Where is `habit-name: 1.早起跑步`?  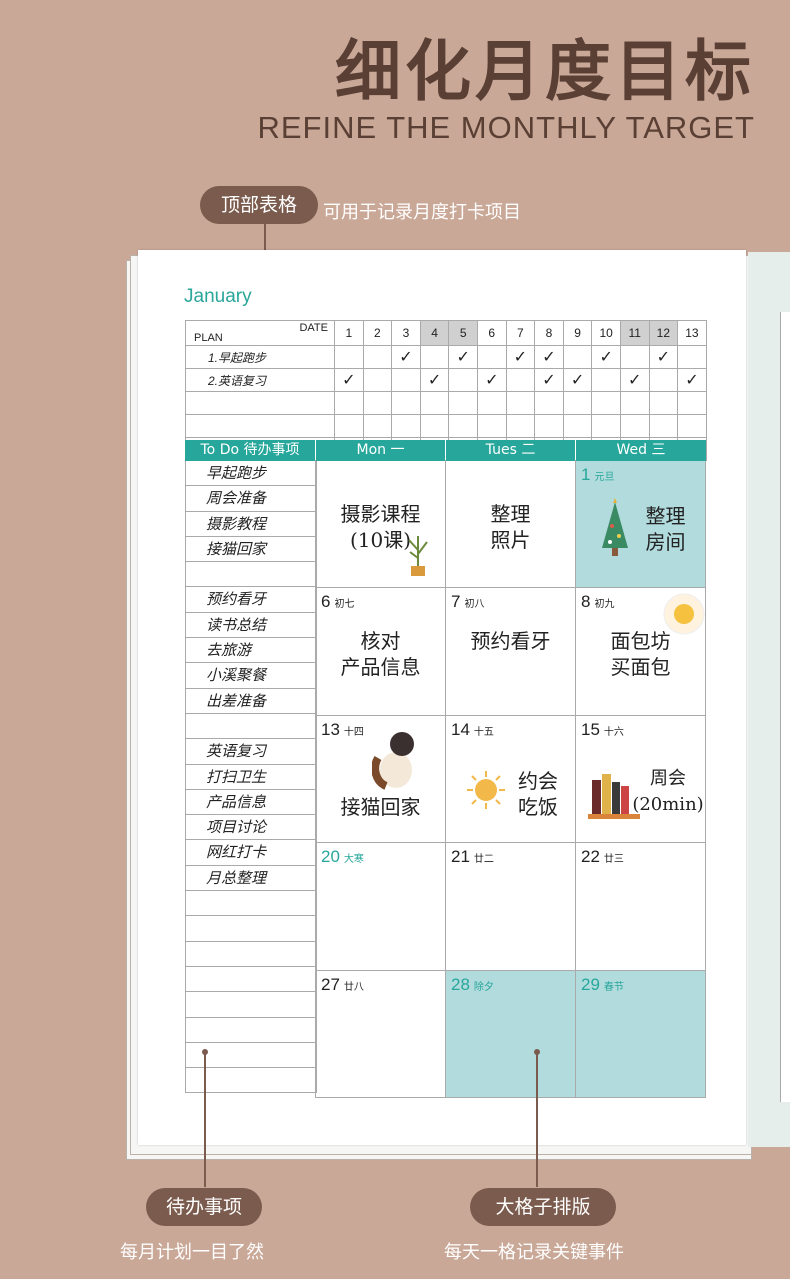 habit-name: 1.早起跑步 is located at coordinates (260, 357).